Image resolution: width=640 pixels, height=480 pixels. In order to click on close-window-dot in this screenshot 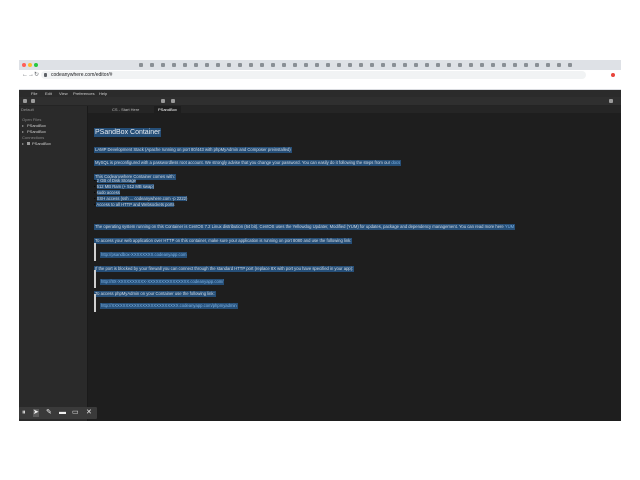, I will do `click(24, 65)`.